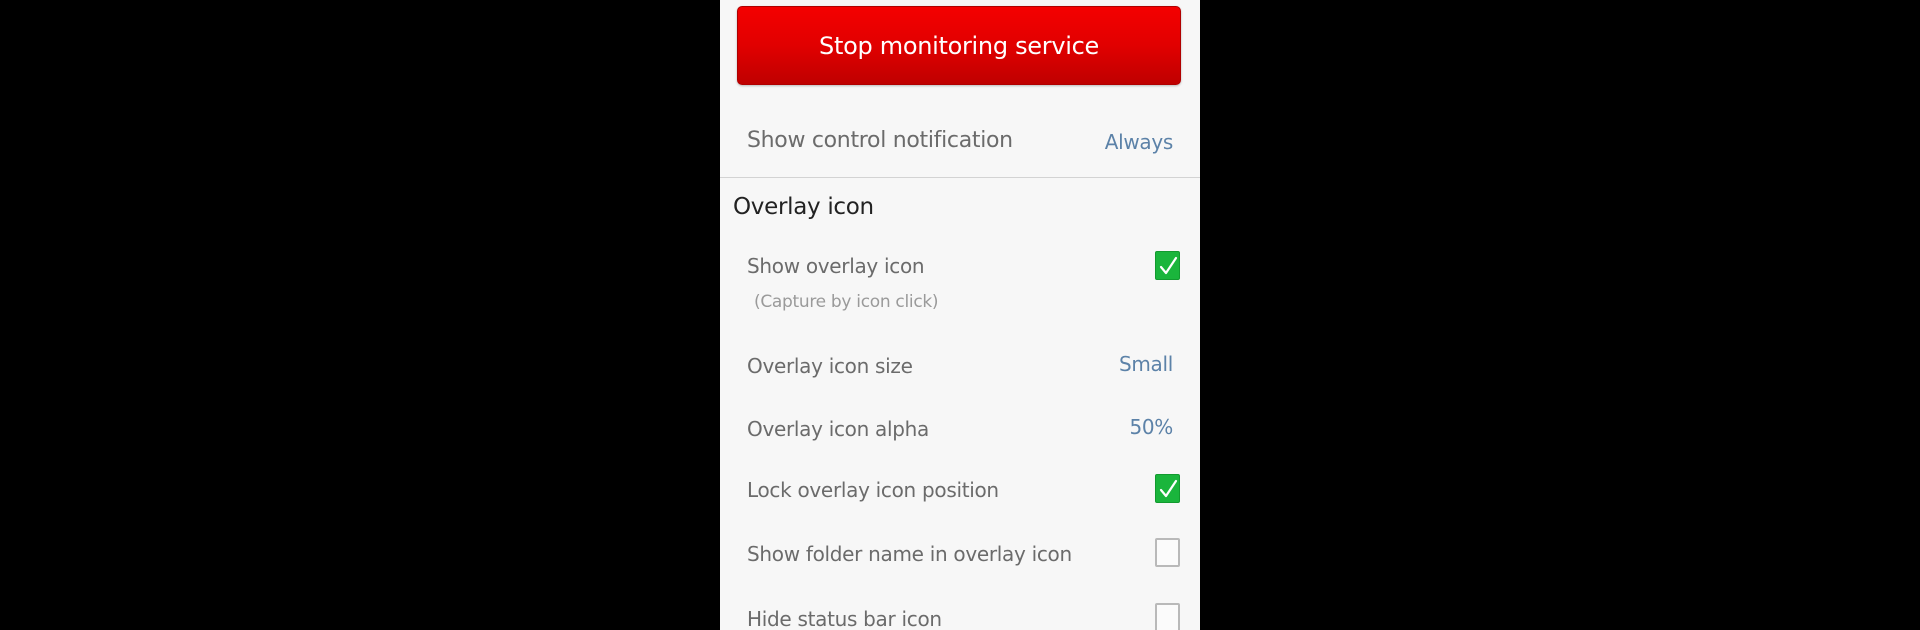 The width and height of the screenshot is (1920, 630). I want to click on lock-overlay-icon-position-row: Lock overlay icon position, so click(960, 490).